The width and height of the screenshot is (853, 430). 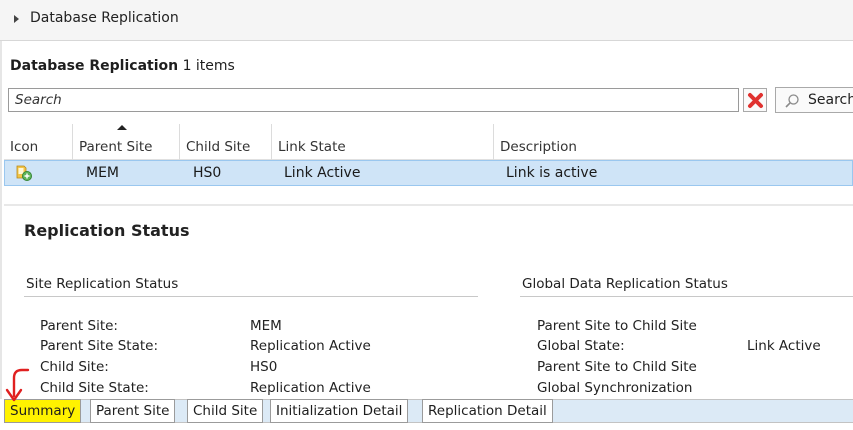 What do you see at coordinates (207, 173) in the screenshot?
I see `cell-child-site: HS0` at bounding box center [207, 173].